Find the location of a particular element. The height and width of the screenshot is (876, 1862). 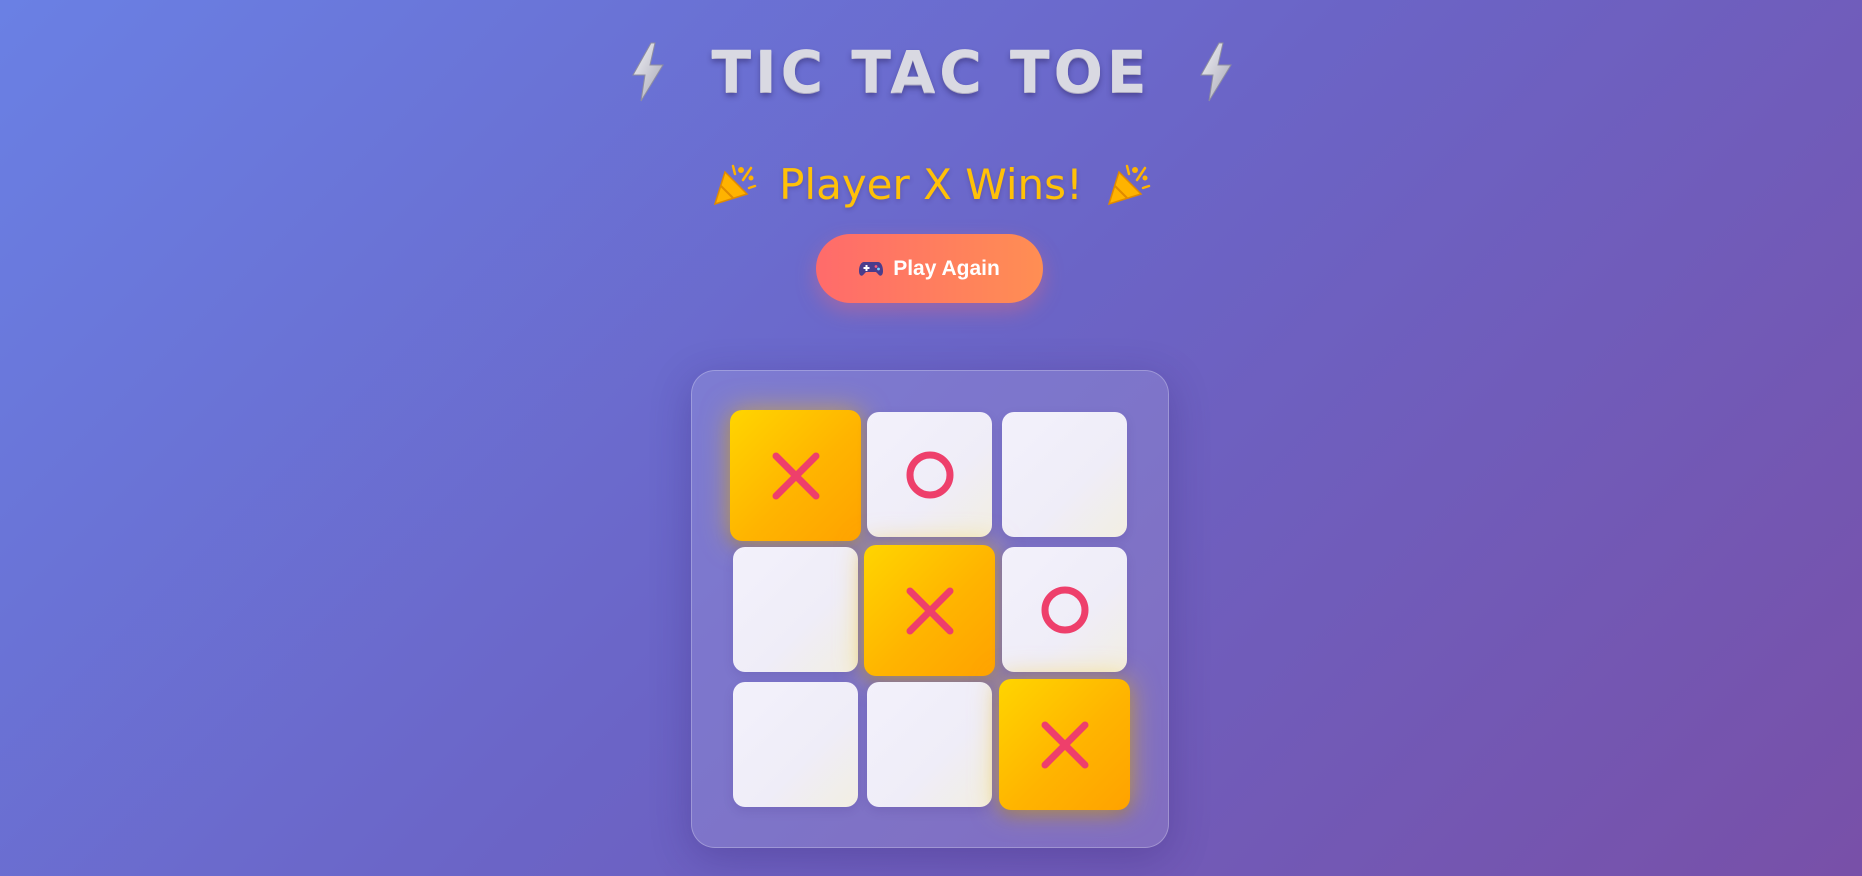

gamepad-icon is located at coordinates (871, 269).